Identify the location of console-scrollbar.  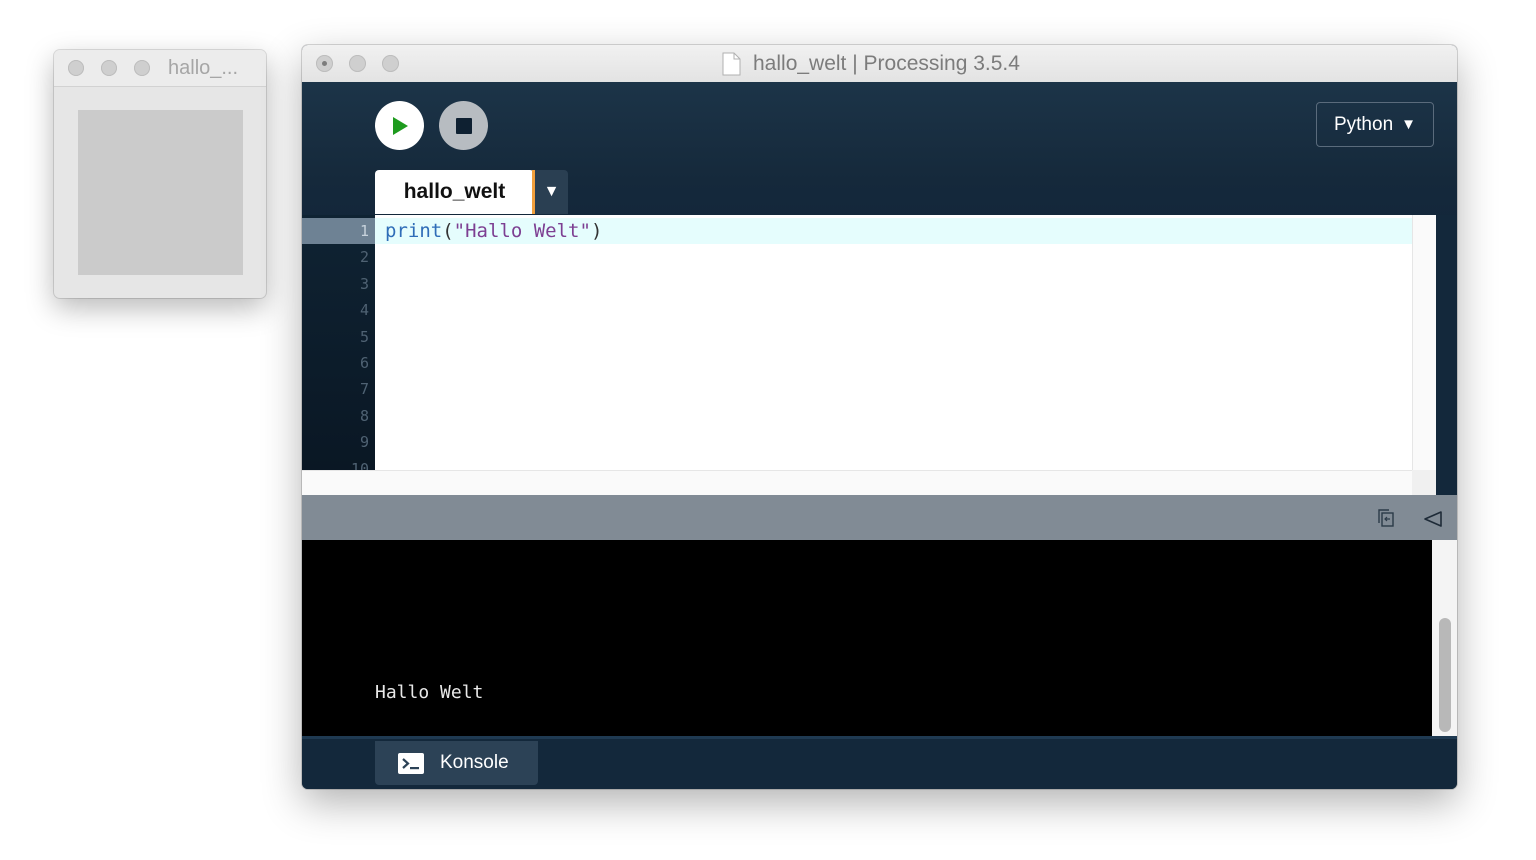
(1444, 638).